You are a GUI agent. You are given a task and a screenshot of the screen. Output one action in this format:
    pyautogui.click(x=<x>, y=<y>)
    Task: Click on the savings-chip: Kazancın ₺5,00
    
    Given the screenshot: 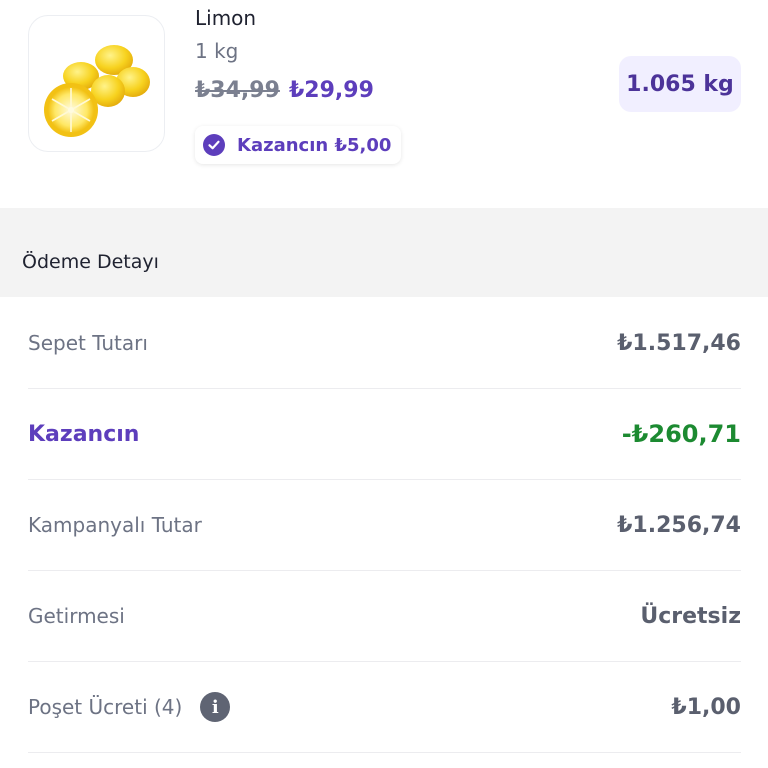 What is the action you would take?
    pyautogui.click(x=298, y=145)
    